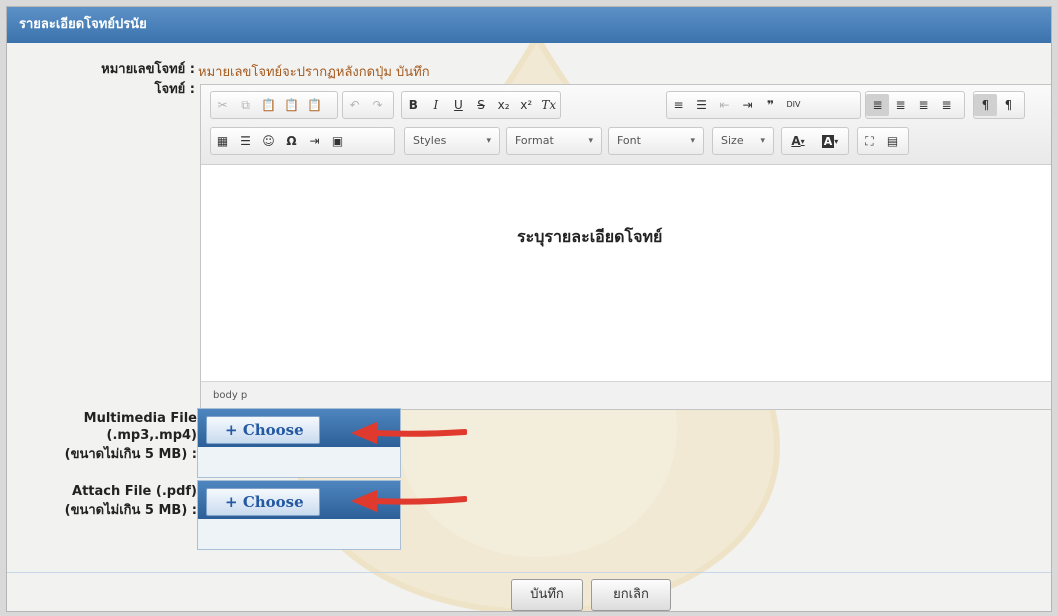 This screenshot has height=616, width=1058. I want to click on font-dropdown-label: Font, so click(629, 140).